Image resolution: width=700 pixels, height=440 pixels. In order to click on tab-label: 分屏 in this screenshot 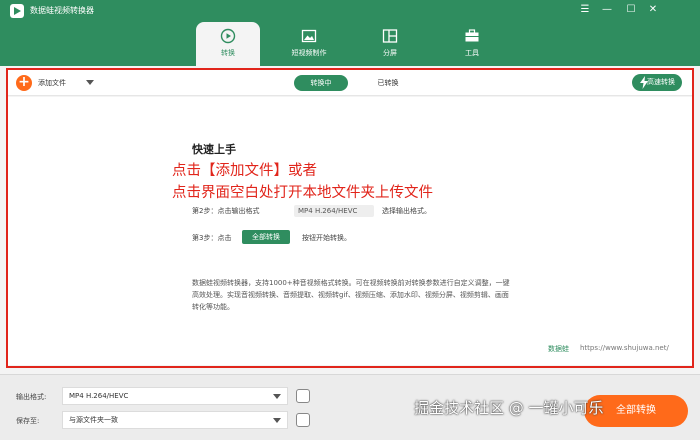, I will do `click(390, 53)`.